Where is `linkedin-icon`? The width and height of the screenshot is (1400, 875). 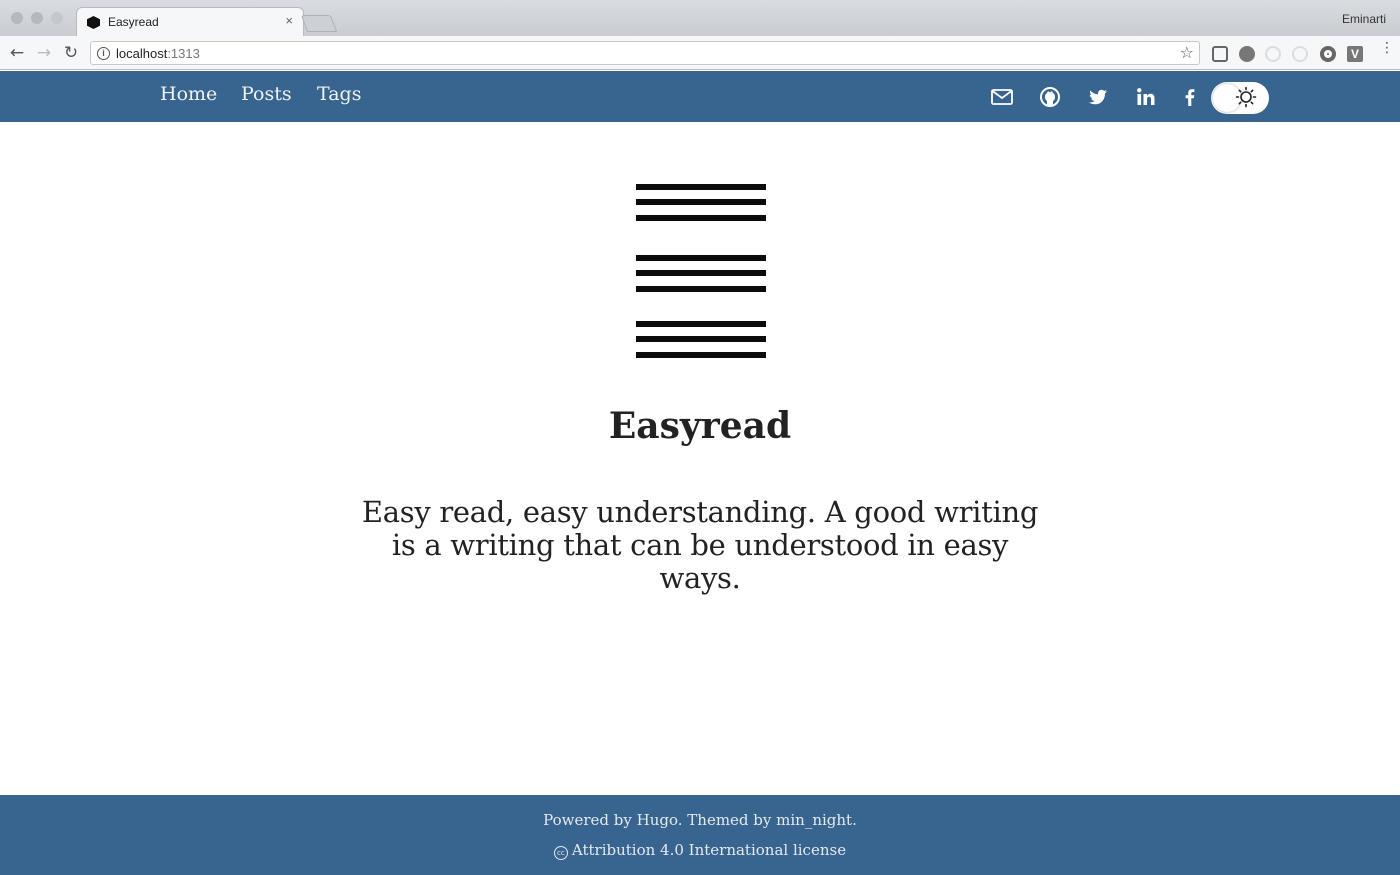
linkedin-icon is located at coordinates (1146, 97).